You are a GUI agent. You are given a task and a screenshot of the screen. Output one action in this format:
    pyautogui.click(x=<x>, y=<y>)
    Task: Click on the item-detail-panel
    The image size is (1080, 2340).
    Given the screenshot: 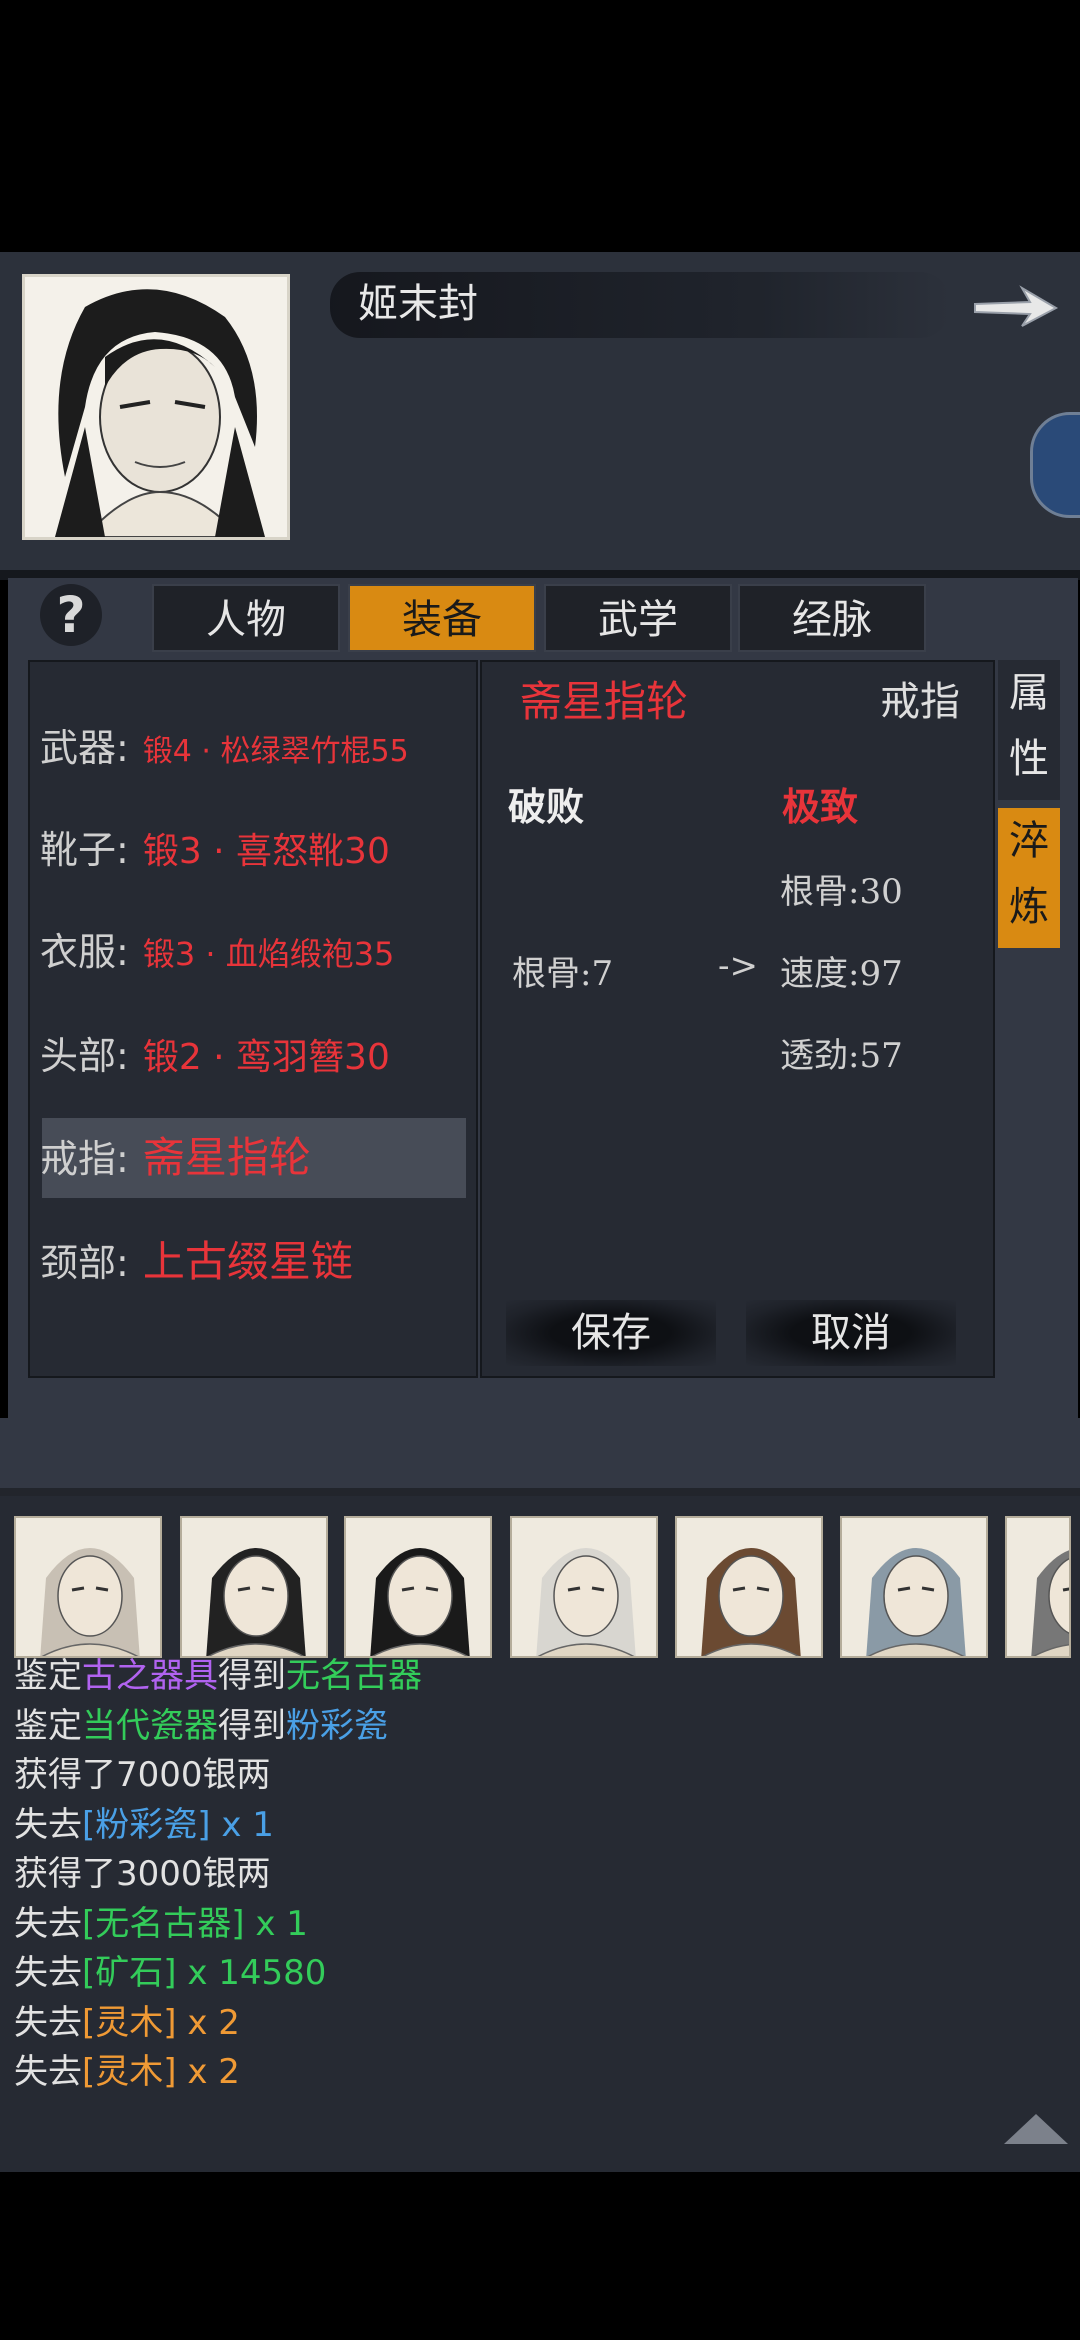 What is the action you would take?
    pyautogui.click(x=737, y=1019)
    